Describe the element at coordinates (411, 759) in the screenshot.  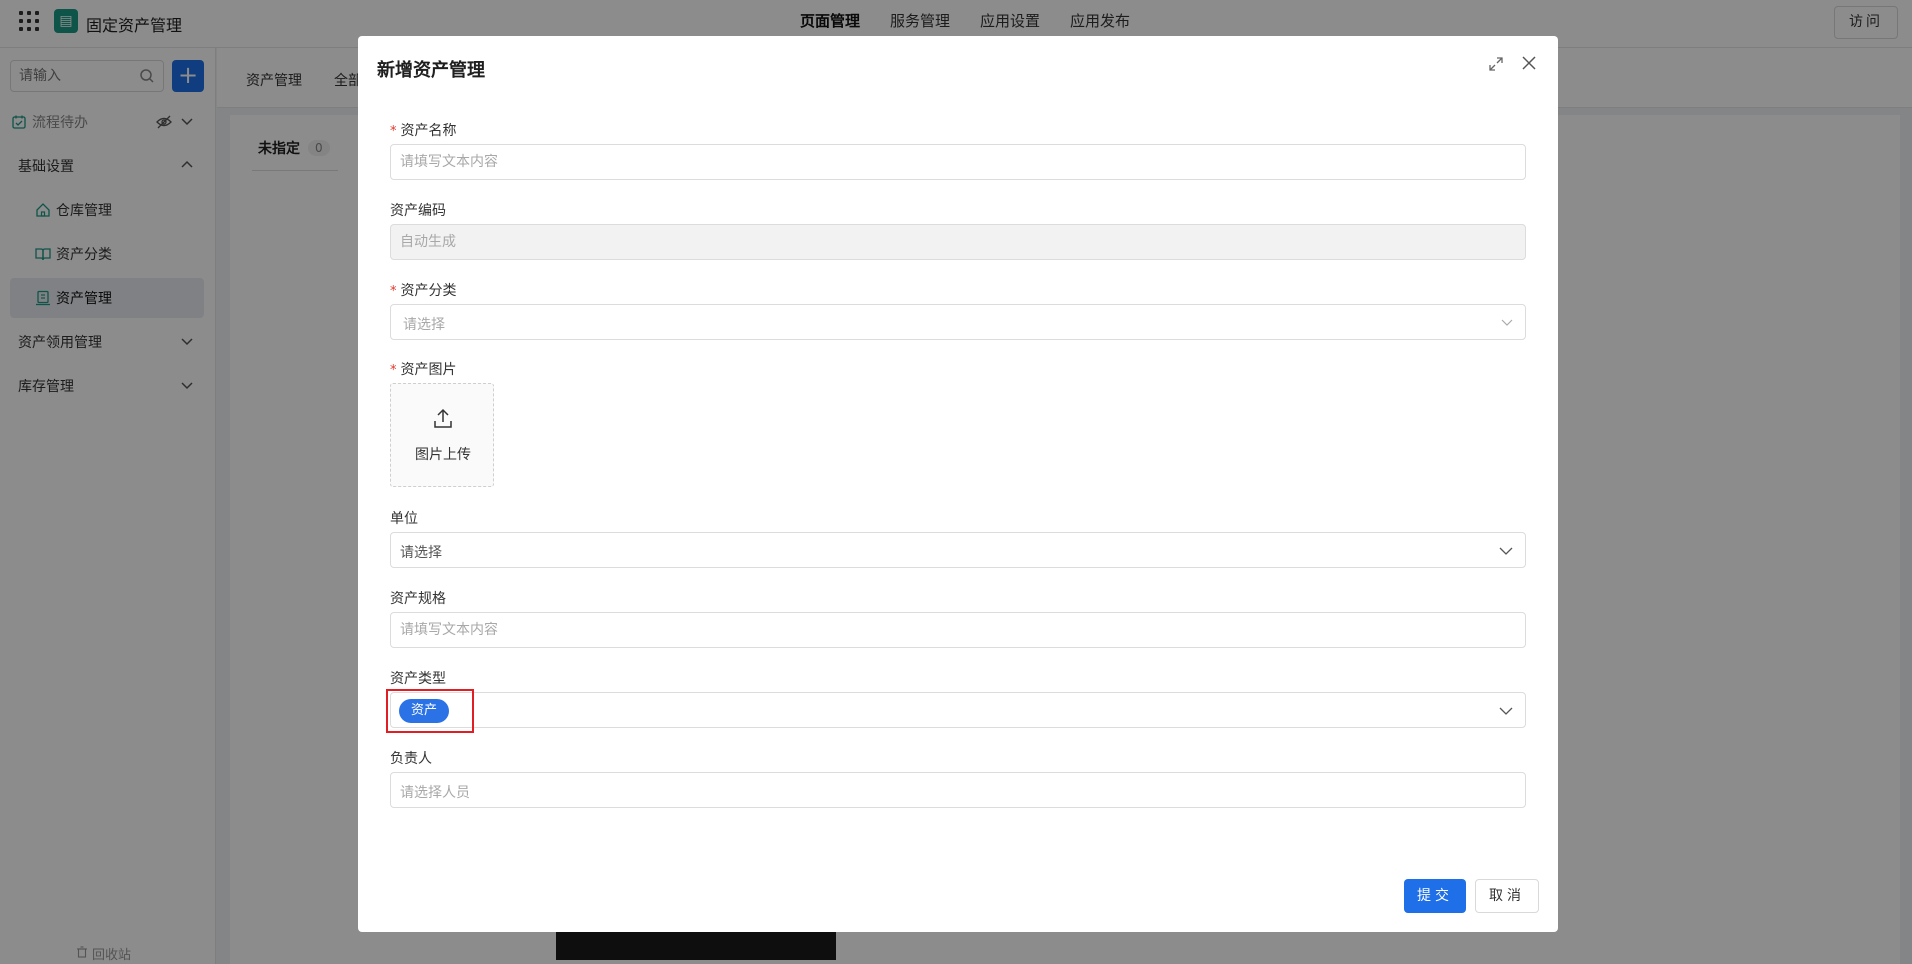
I see `owner-label: 负责人` at that location.